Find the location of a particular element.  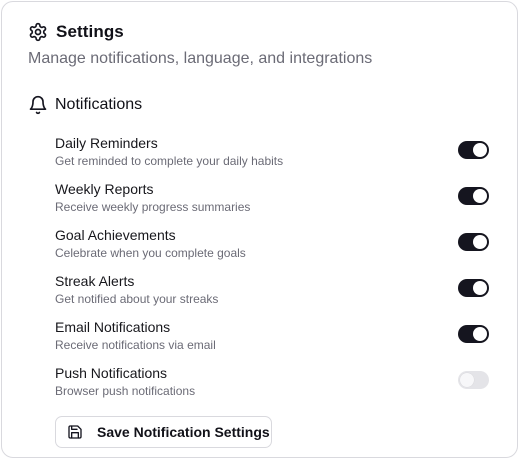

weekly-reports-toggle is located at coordinates (473, 196).